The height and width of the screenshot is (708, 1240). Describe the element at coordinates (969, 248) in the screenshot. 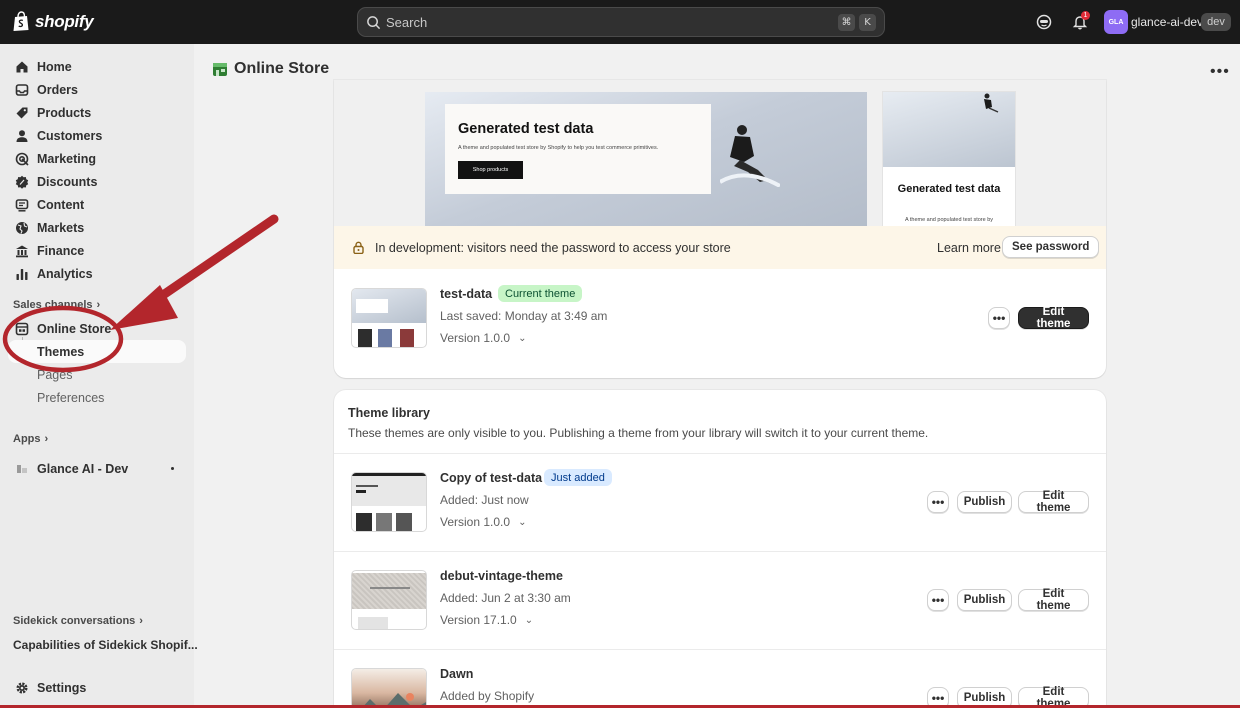

I see `learn-more-link: Learn more` at that location.